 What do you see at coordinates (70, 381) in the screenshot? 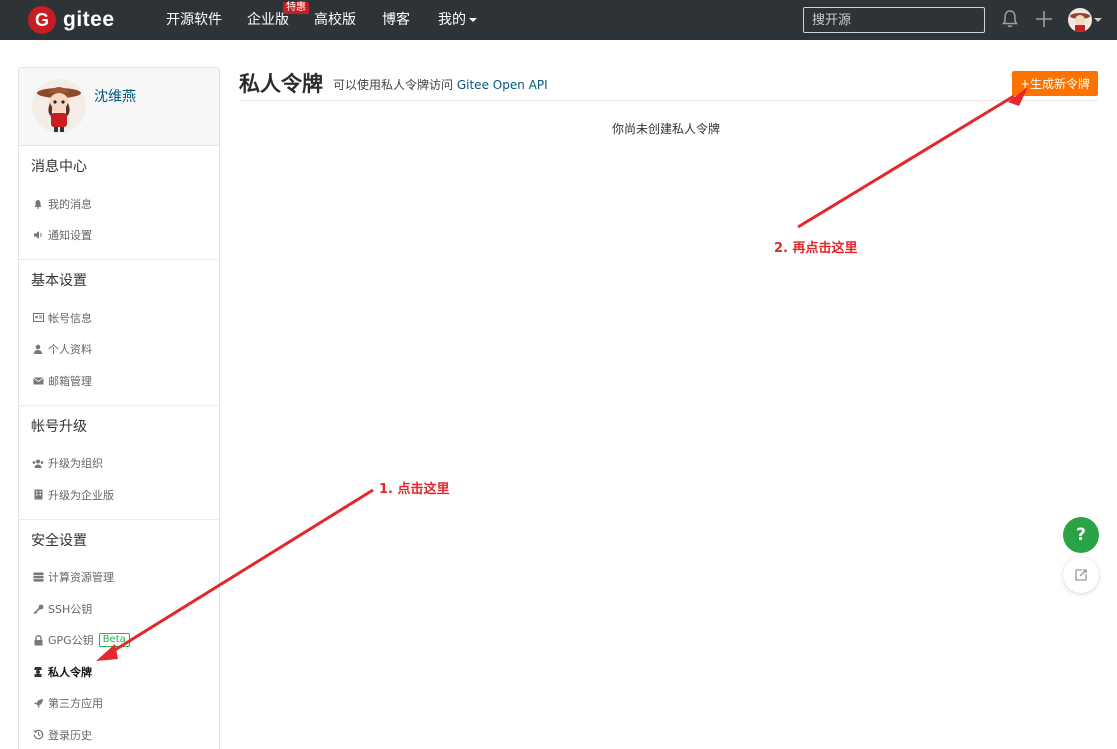
I see `sidebar-item-label: 邮箱管理` at bounding box center [70, 381].